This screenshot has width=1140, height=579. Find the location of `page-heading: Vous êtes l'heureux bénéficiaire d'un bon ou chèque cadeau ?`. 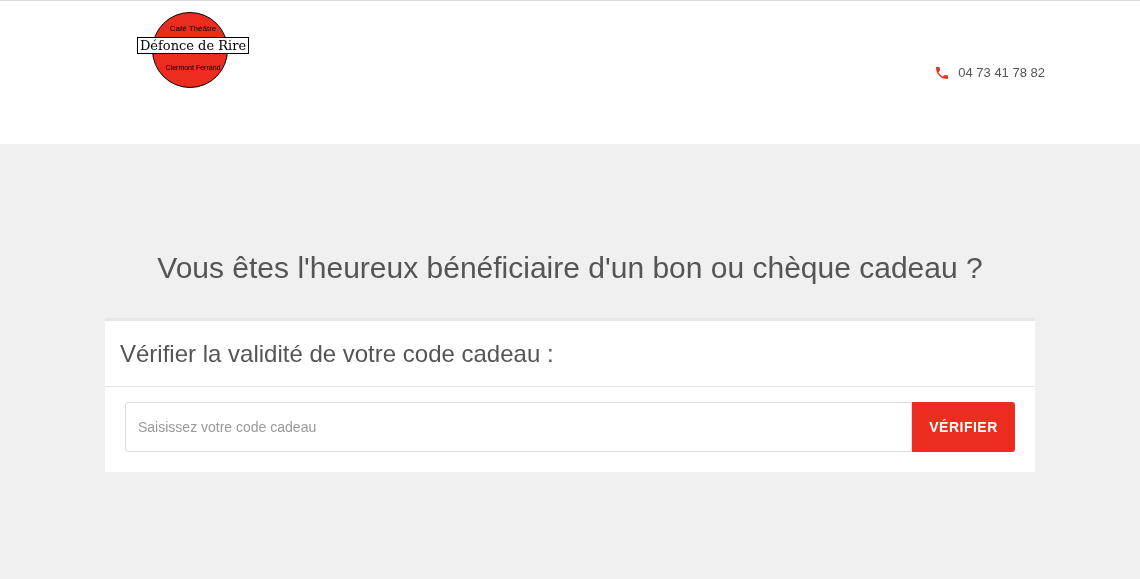

page-heading: Vous êtes l'heureux bénéficiaire d'un bon ou chèque cadeau ? is located at coordinates (570, 268).